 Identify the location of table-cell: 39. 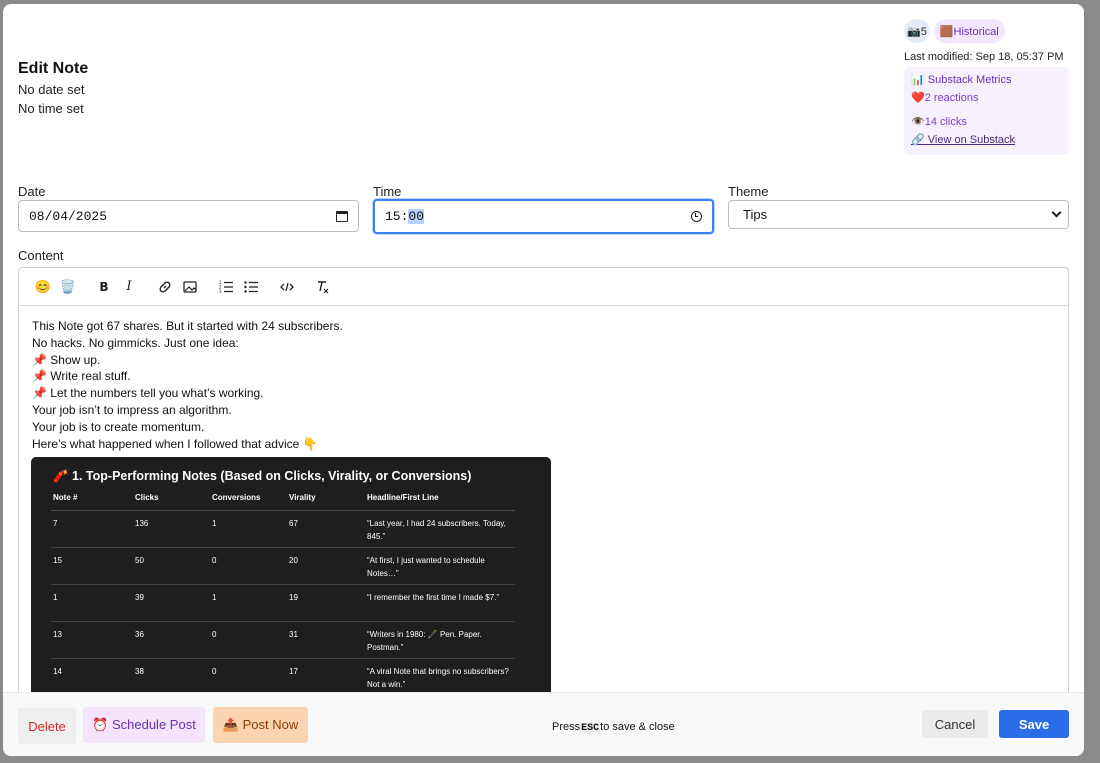
(171, 603).